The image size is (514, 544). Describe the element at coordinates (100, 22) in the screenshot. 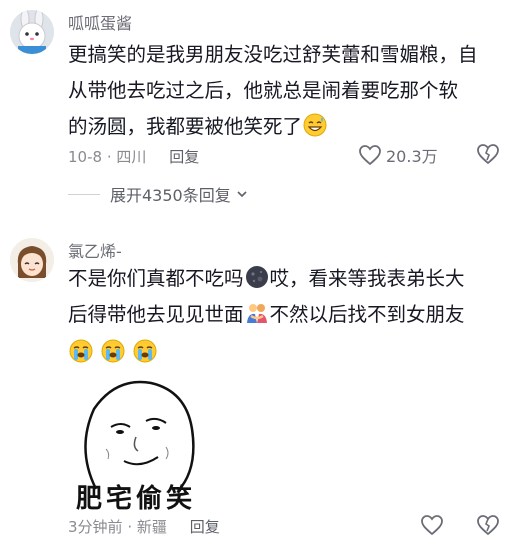

I see `comment-username: 呱呱蛋酱` at that location.